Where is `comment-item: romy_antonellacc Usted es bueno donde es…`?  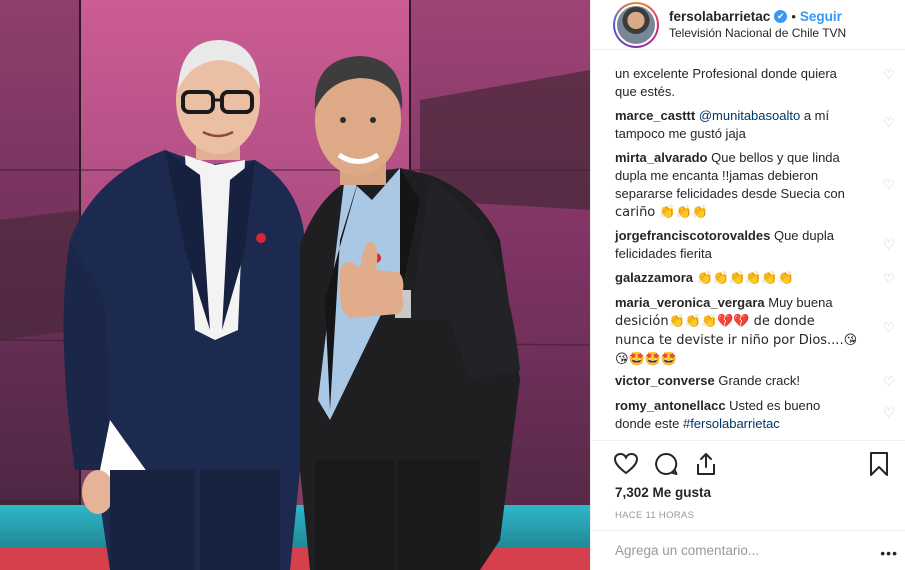
comment-item: romy_antonellacc Usted es bueno donde es… is located at coordinates (755, 415).